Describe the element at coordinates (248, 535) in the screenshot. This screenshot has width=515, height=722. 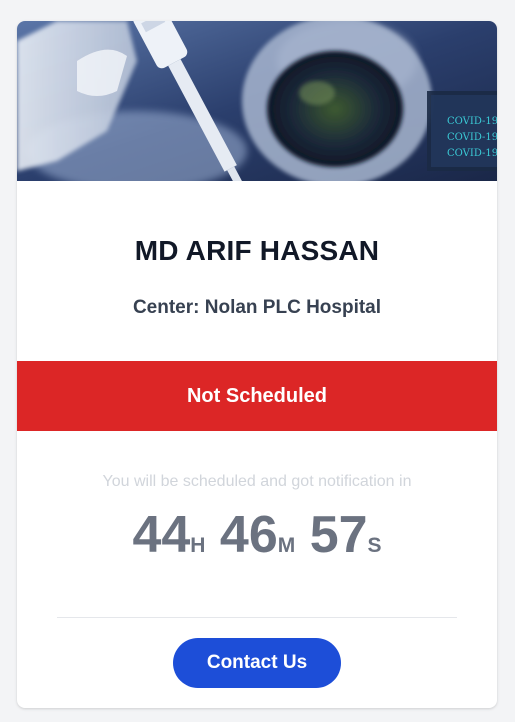
I see `countdown-minutes: 46` at that location.